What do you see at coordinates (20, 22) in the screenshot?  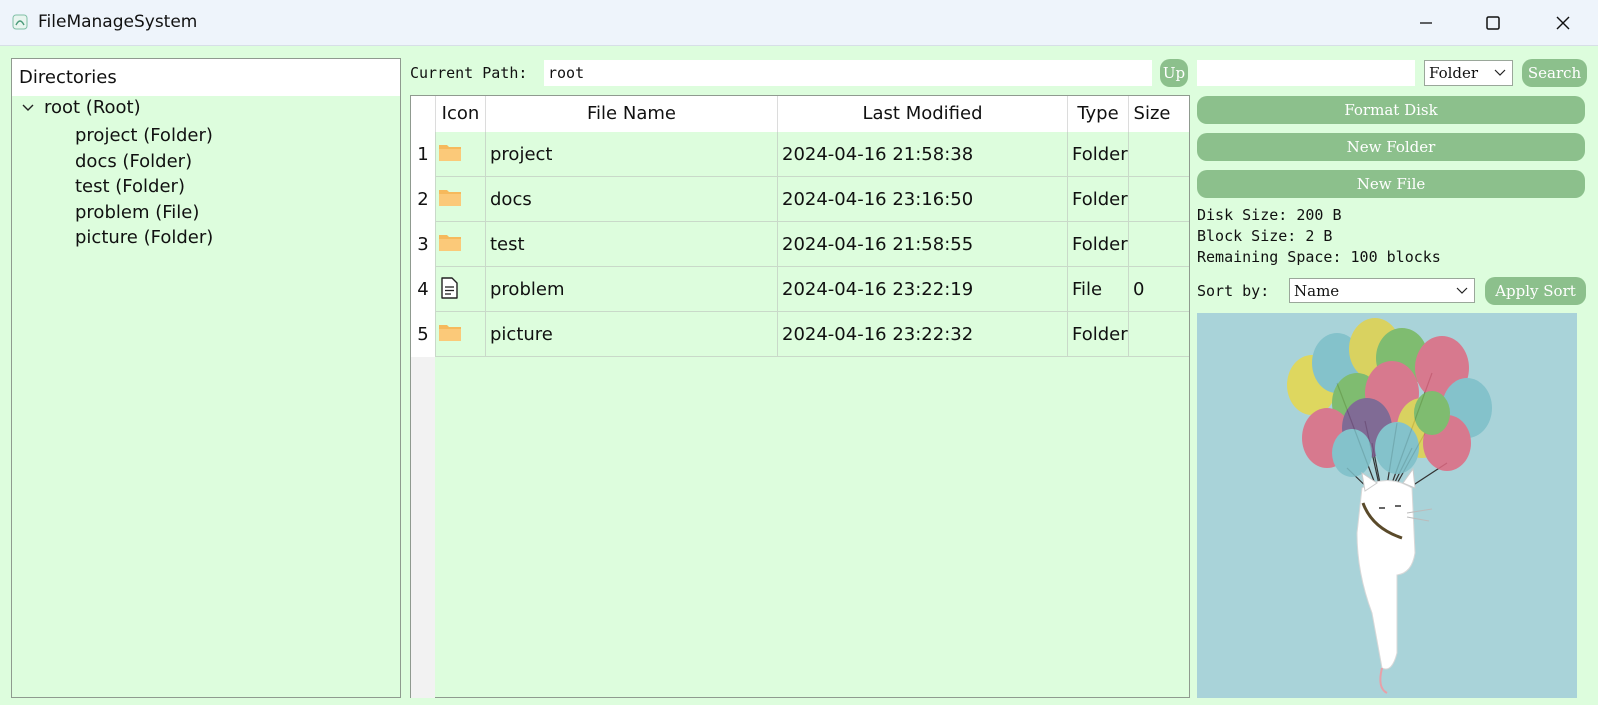 I see `app-icon` at bounding box center [20, 22].